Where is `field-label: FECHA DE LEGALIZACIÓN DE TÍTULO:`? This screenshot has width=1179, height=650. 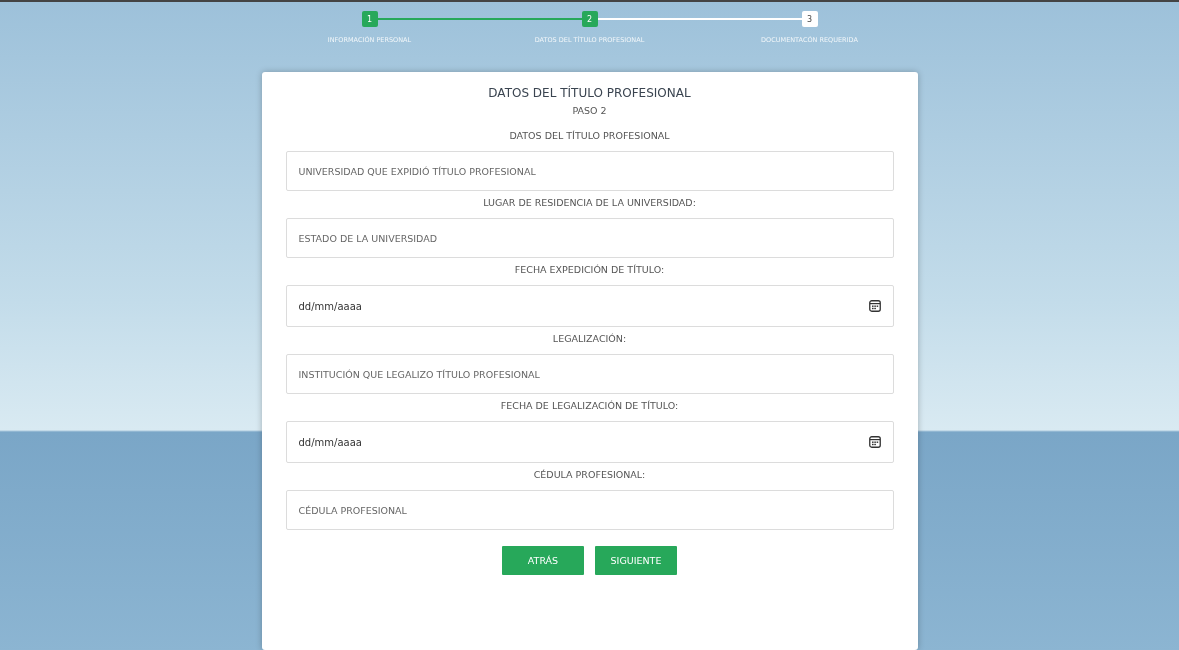 field-label: FECHA DE LEGALIZACIÓN DE TÍTULO: is located at coordinates (589, 405).